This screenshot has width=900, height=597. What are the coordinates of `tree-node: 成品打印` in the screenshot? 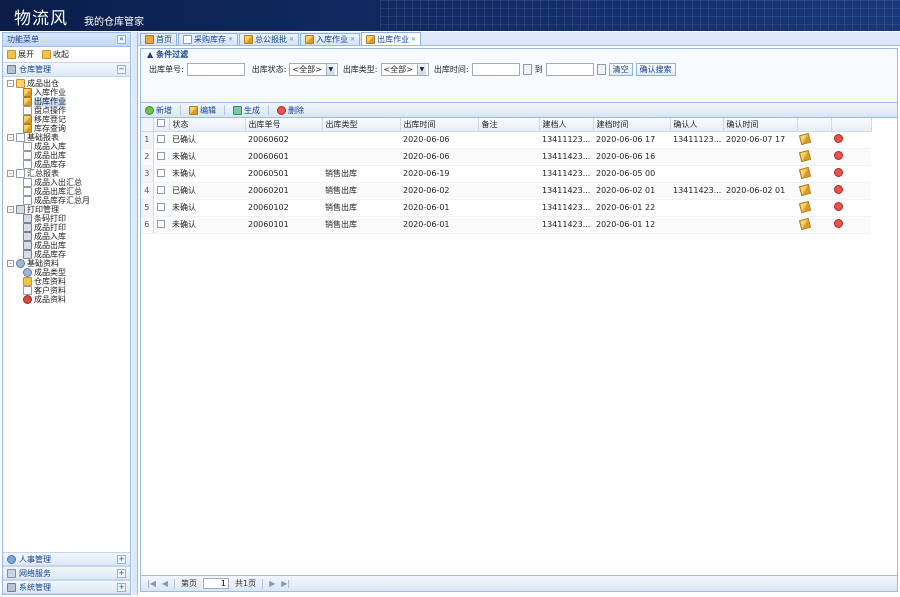 It's located at (67, 227).